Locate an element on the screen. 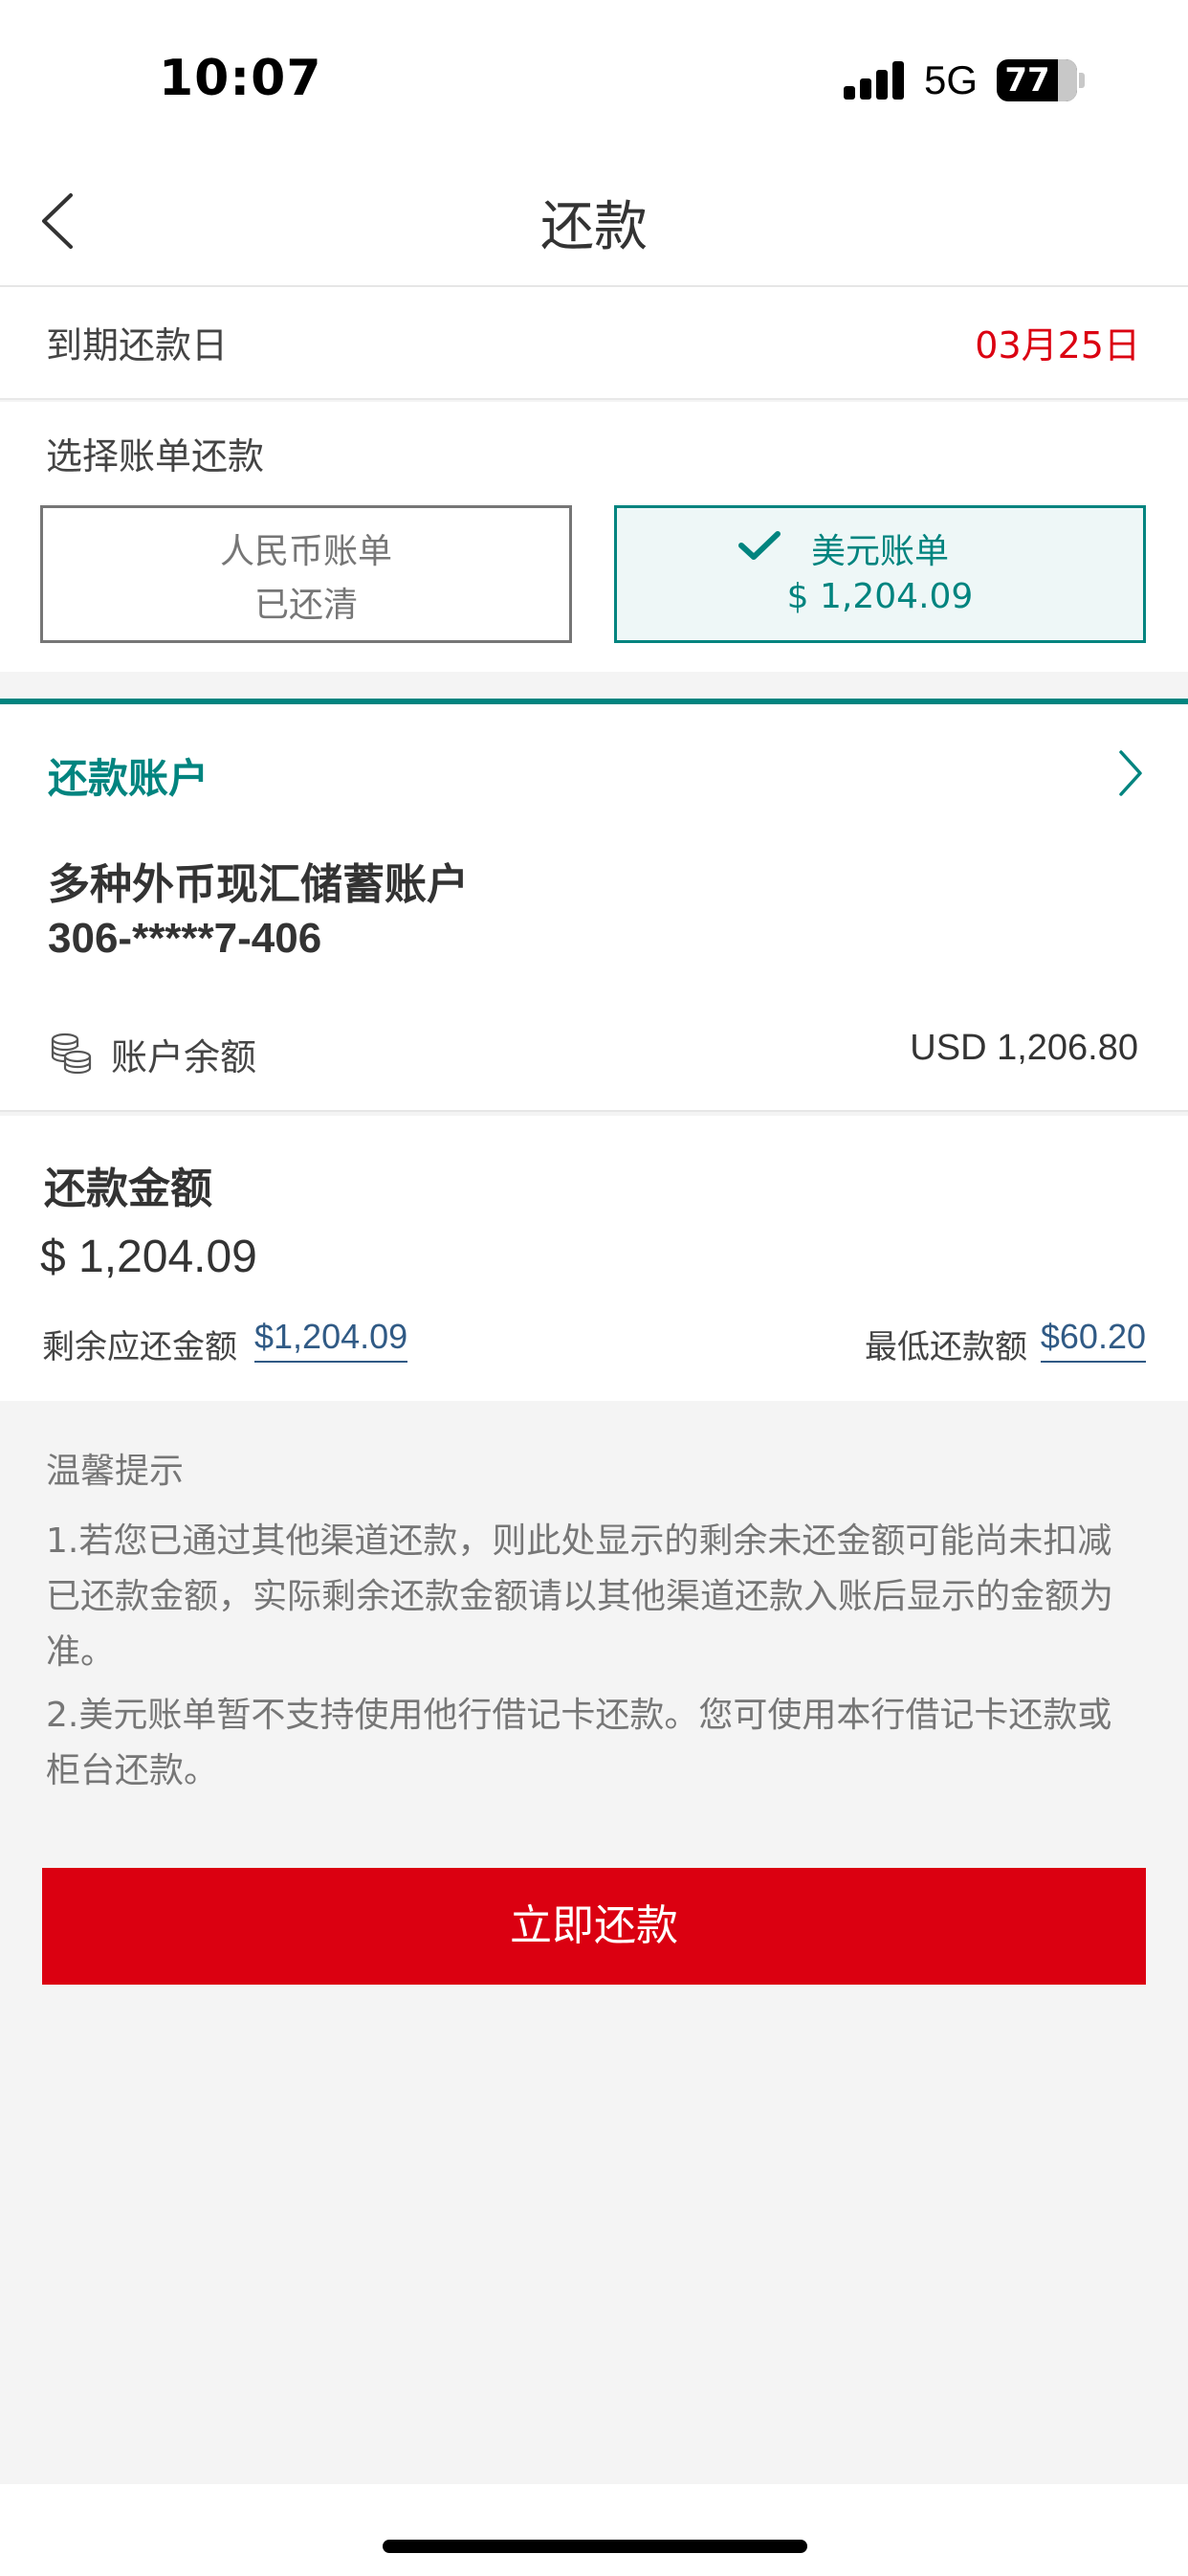 This screenshot has height=2576, width=1188. bill-option-rmb: 人民币账单 已还清 is located at coordinates (306, 574).